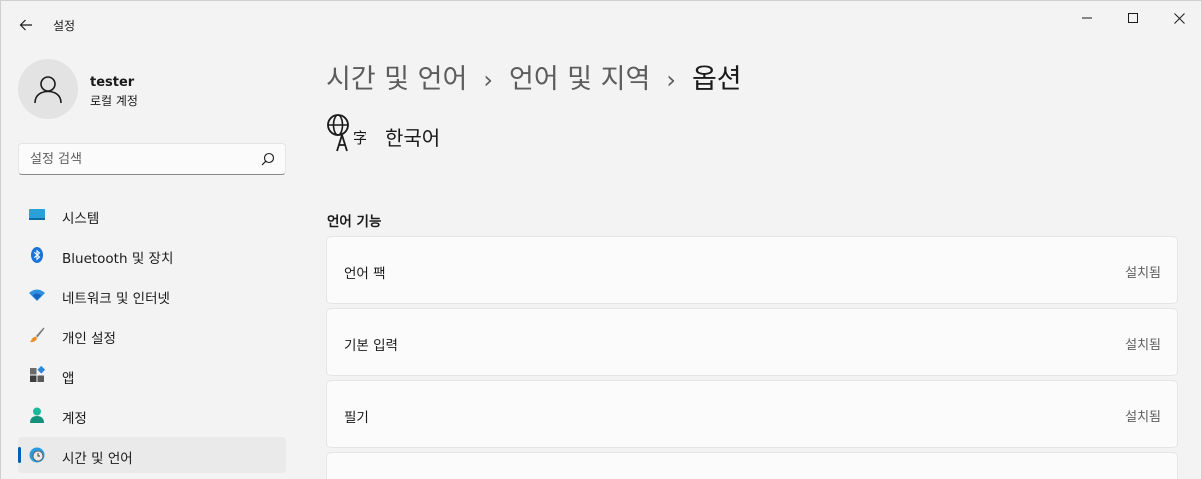  Describe the element at coordinates (152, 455) in the screenshot. I see `sidebar-item-time-language: 시간 및 언어` at that location.